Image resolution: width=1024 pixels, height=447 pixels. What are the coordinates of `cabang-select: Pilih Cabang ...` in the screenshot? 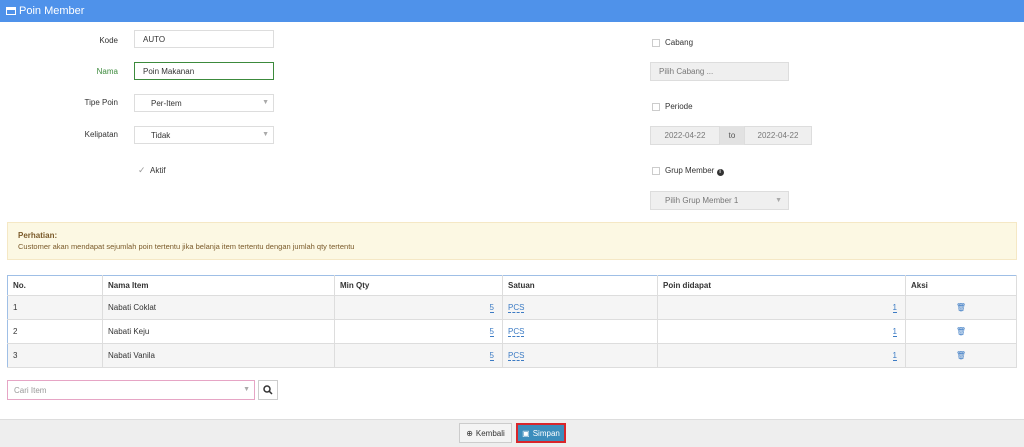 It's located at (719, 71).